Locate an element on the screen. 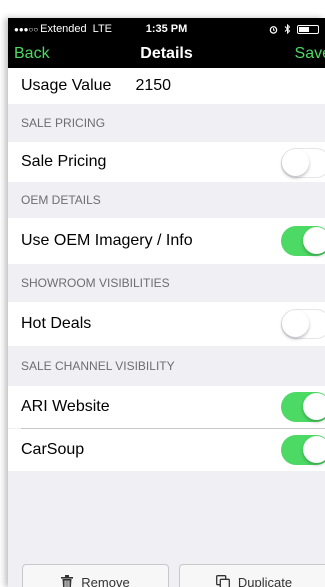  hot-deals-row: Hot Deals is located at coordinates (166, 324).